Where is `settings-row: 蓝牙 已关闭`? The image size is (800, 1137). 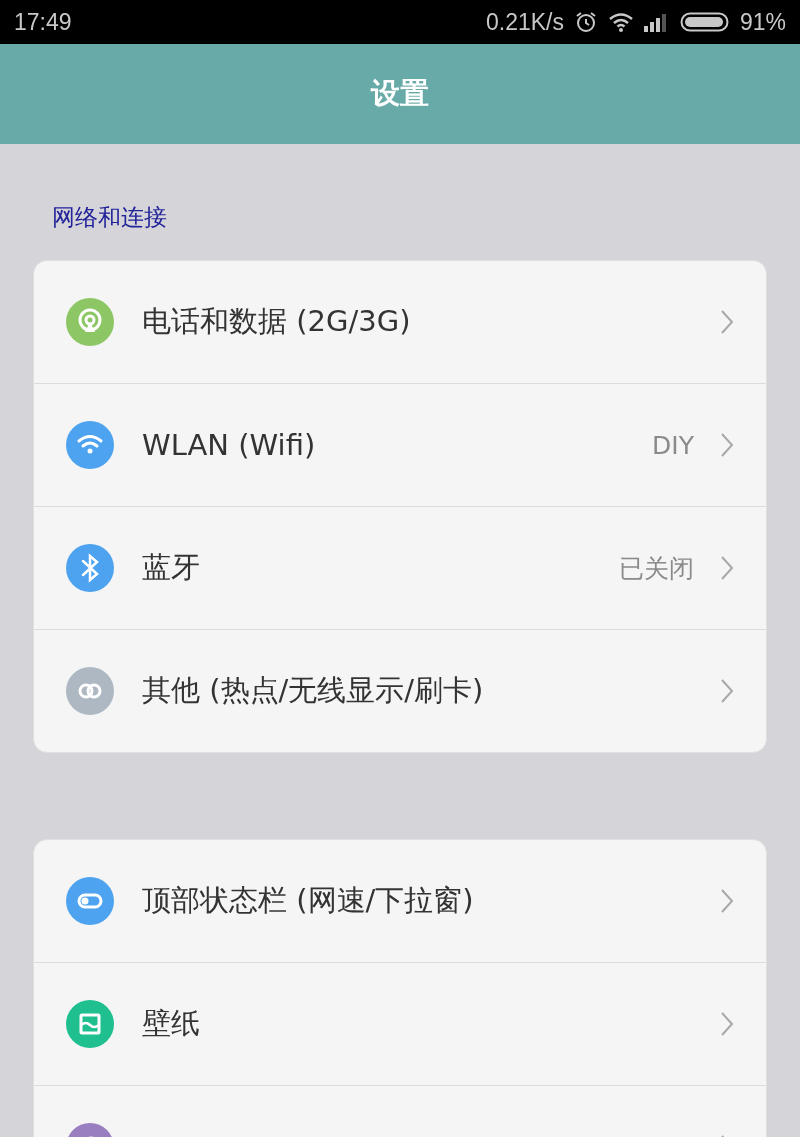 settings-row: 蓝牙 已关闭 is located at coordinates (400, 567).